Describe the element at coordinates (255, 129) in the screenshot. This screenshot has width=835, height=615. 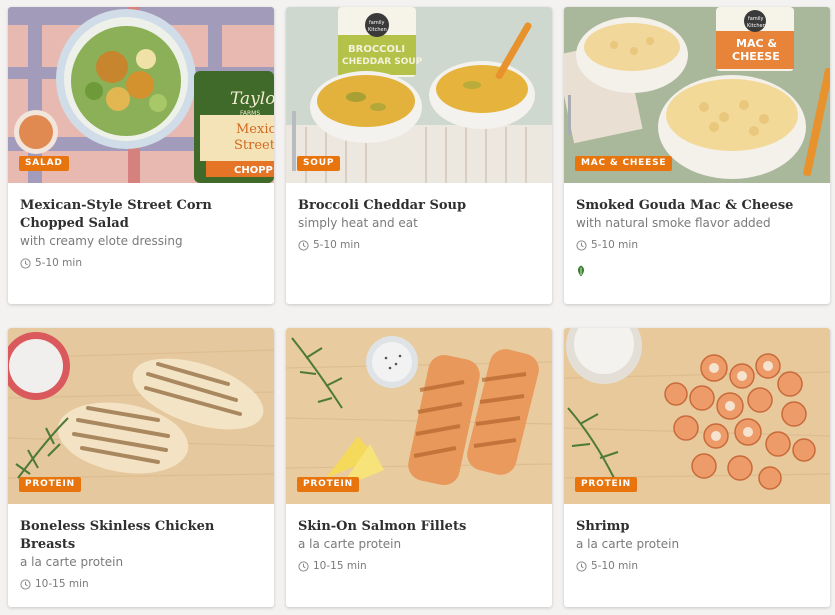
I see `svg-text: Mexic` at that location.